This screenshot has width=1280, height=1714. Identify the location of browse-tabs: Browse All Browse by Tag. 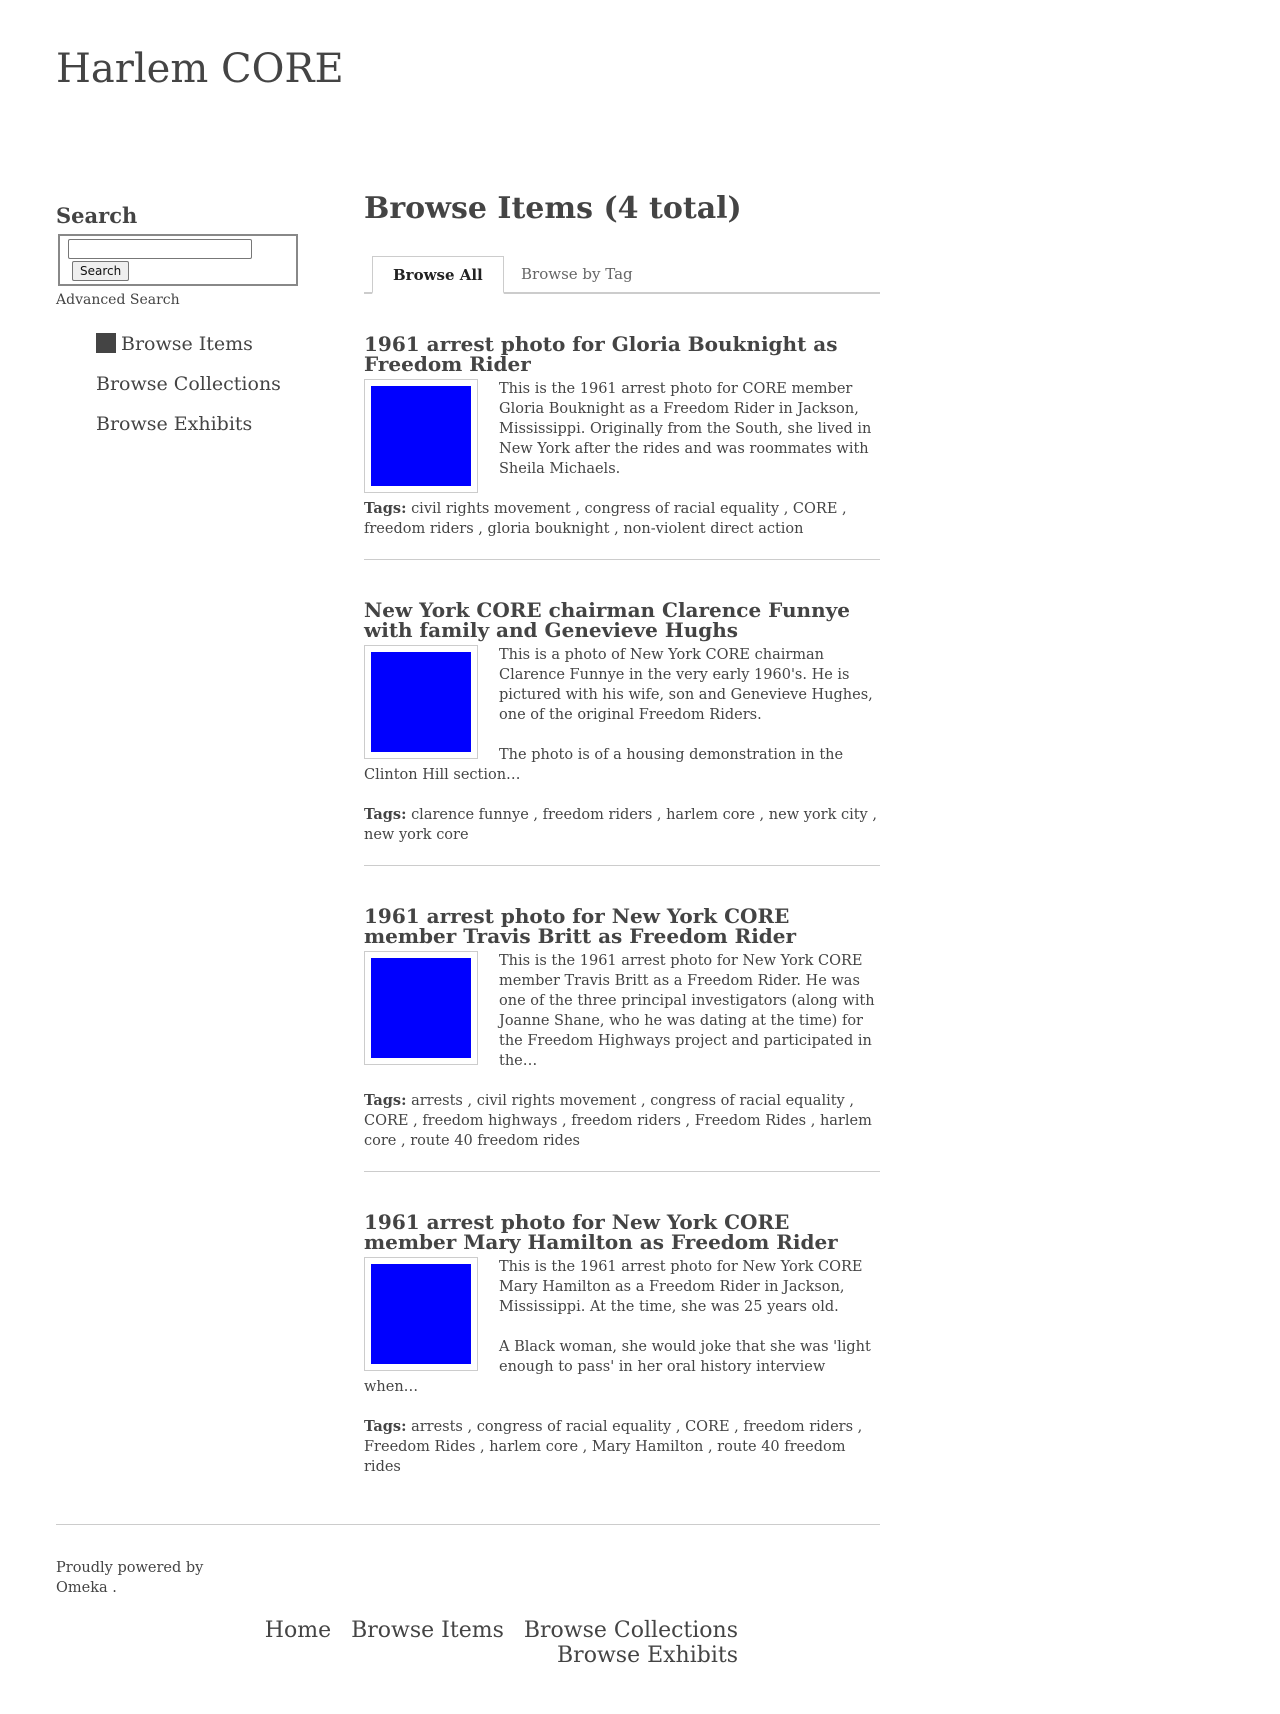
(622, 275).